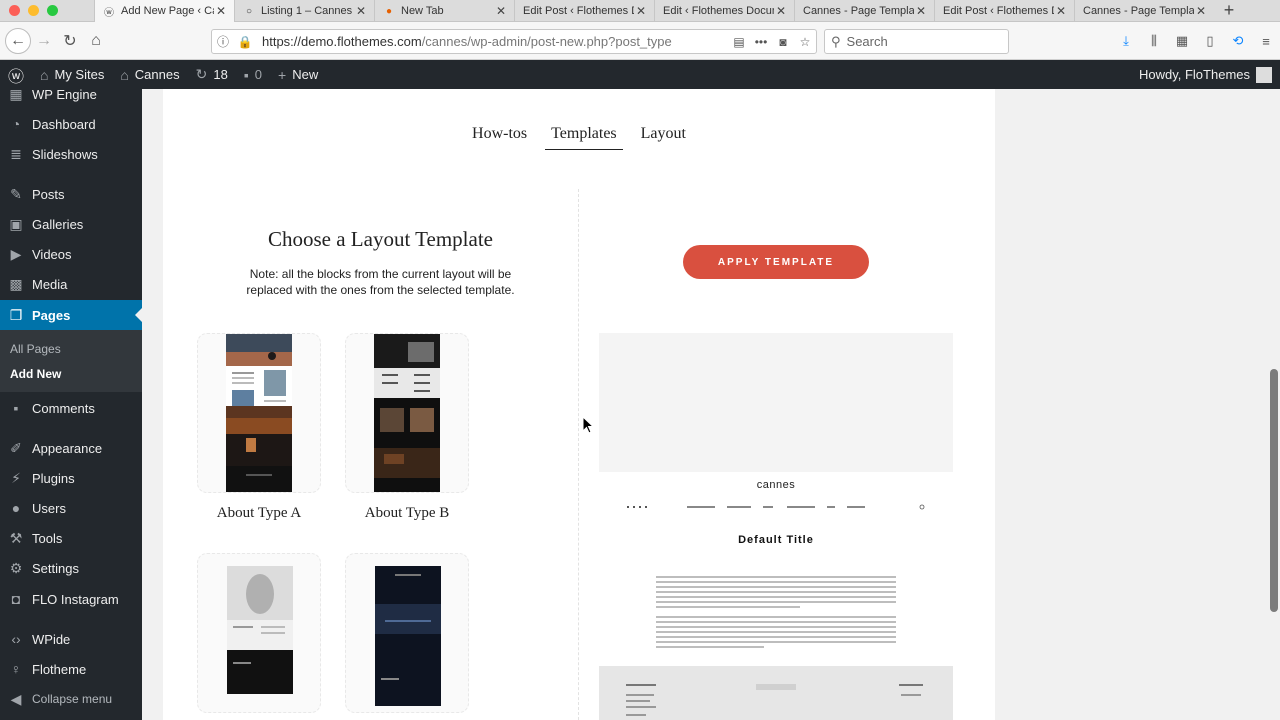  I want to click on collapse-menu-button: ◀ Collapse menu, so click(71, 699).